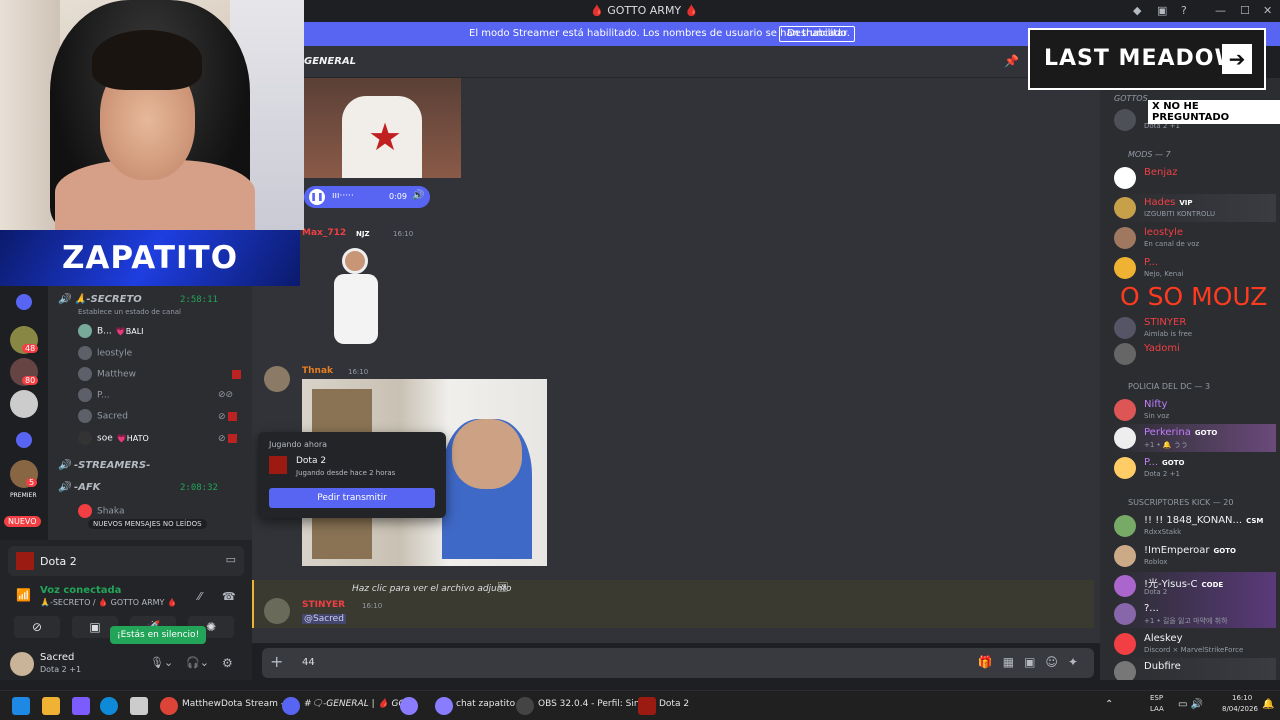 The height and width of the screenshot is (720, 1280). What do you see at coordinates (161, 662) in the screenshot?
I see `microphone-icon: 🎙⌄` at bounding box center [161, 662].